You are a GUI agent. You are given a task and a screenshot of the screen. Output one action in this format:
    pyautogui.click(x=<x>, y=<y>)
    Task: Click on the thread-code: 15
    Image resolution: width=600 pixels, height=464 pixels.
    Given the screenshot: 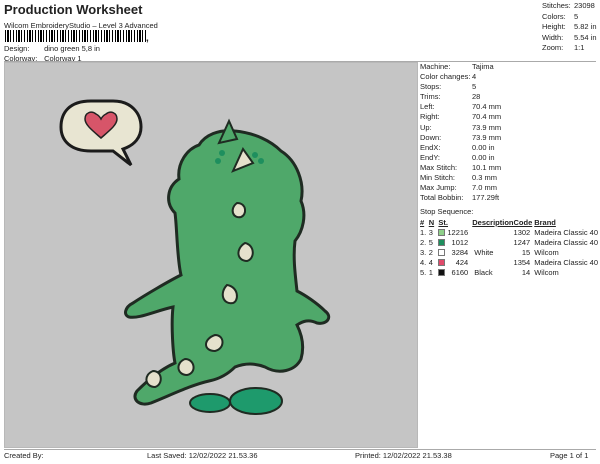 What is the action you would take?
    pyautogui.click(x=526, y=252)
    